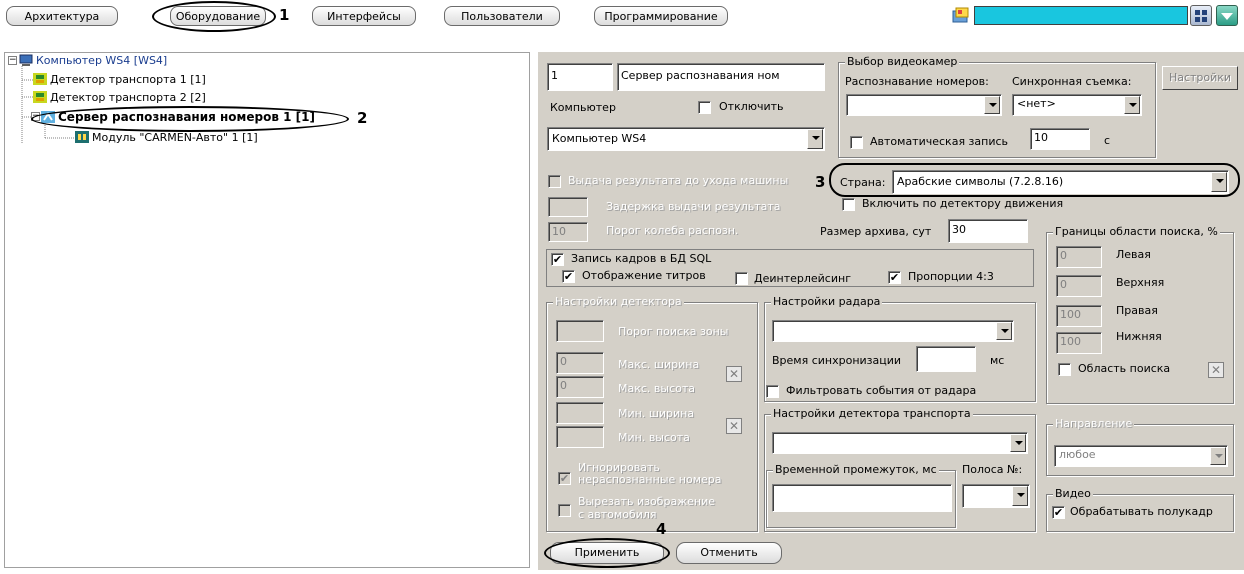 This screenshot has width=1244, height=574. I want to click on vehicle-detector-select, so click(900, 443).